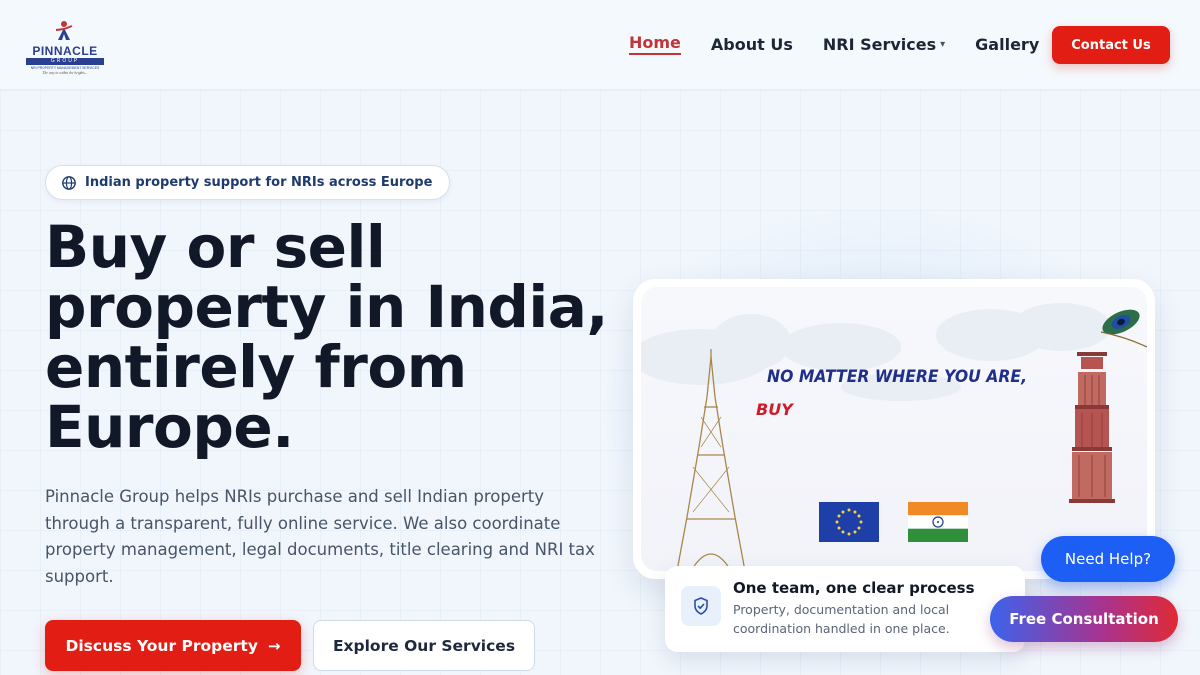 The width and height of the screenshot is (1200, 675). Describe the element at coordinates (65, 51) in the screenshot. I see `logo-wordmark: PINNACLE` at that location.